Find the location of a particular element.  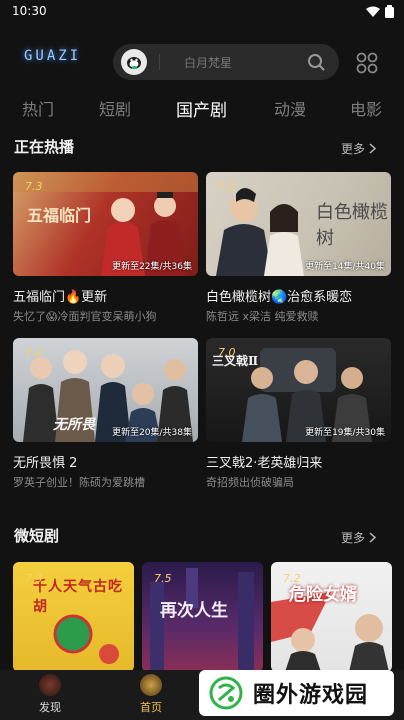

shorts-more-link: 更多 is located at coordinates (358, 537).